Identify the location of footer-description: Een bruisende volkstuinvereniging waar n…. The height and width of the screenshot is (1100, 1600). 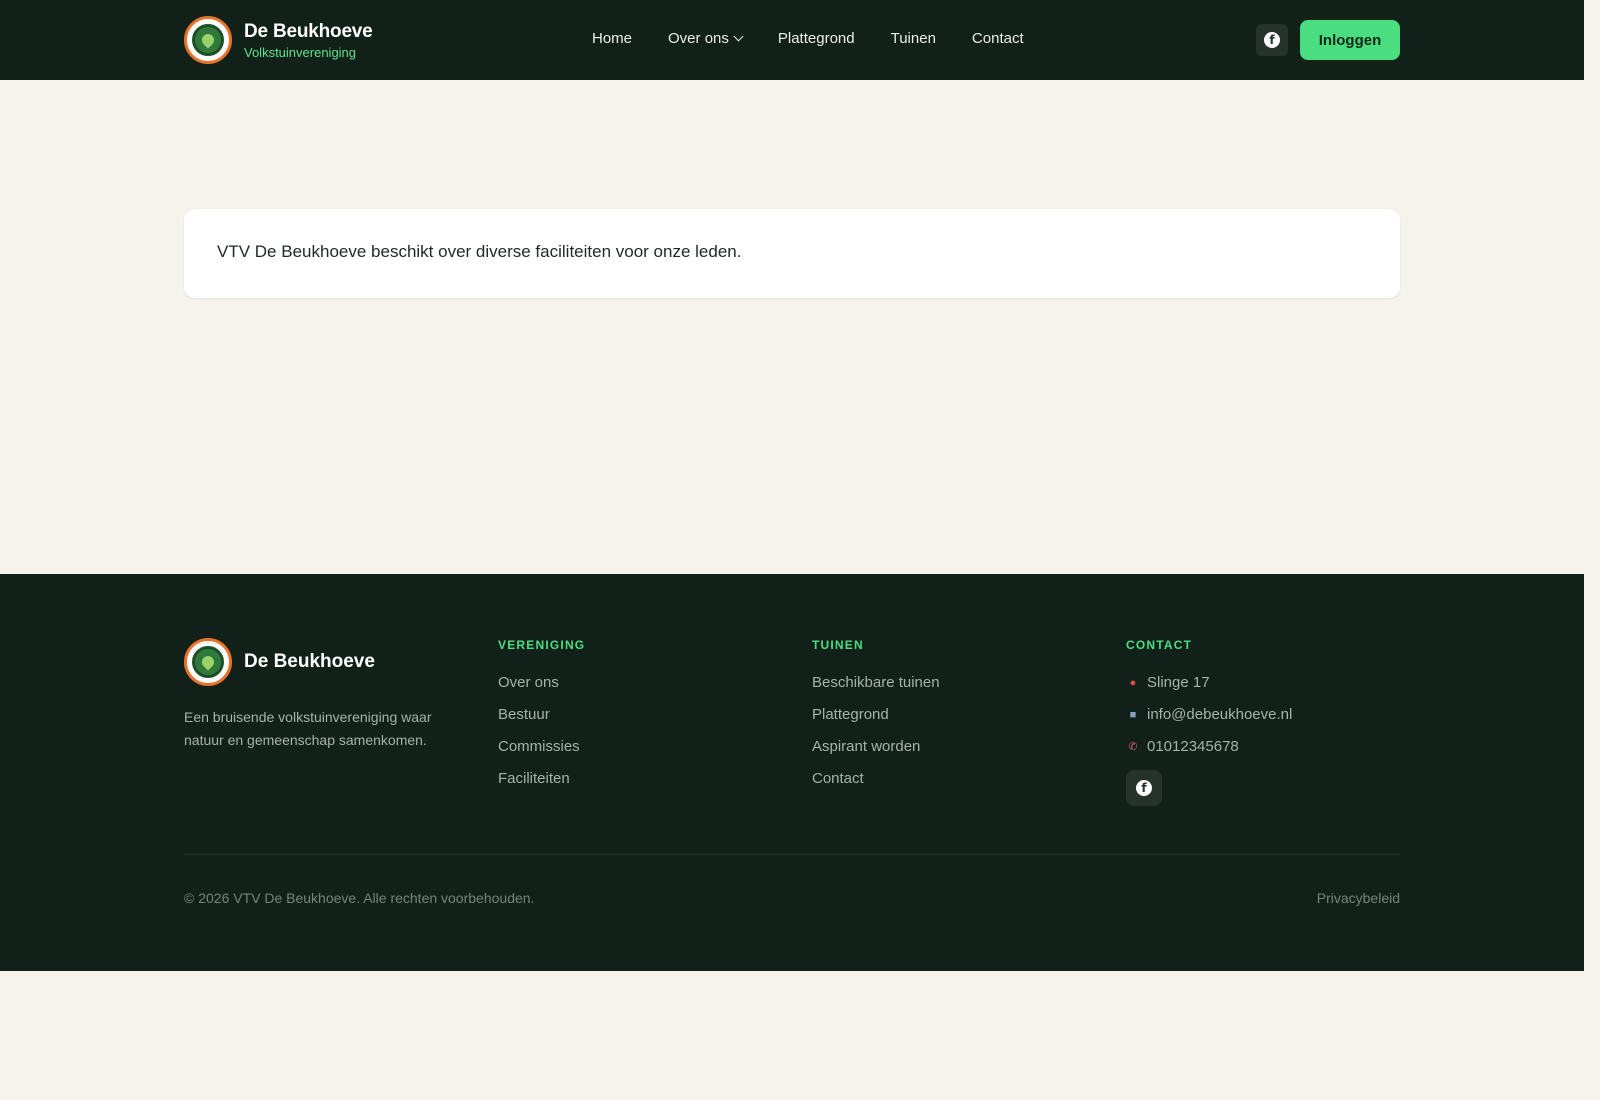
(308, 728).